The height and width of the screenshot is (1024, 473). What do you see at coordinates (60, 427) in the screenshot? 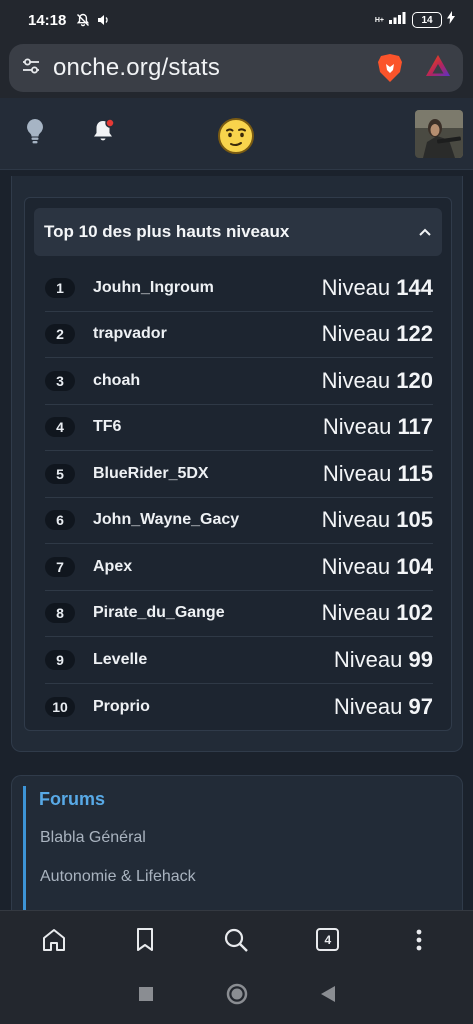
I see `rank-badge: 4` at bounding box center [60, 427].